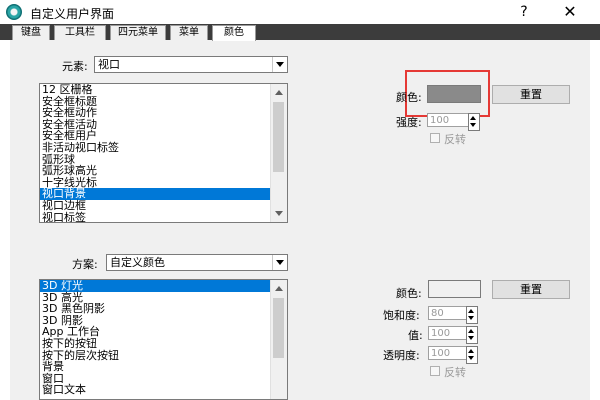 Image resolution: width=600 pixels, height=400 pixels. What do you see at coordinates (14, 12) in the screenshot?
I see `app-logo-icon` at bounding box center [14, 12].